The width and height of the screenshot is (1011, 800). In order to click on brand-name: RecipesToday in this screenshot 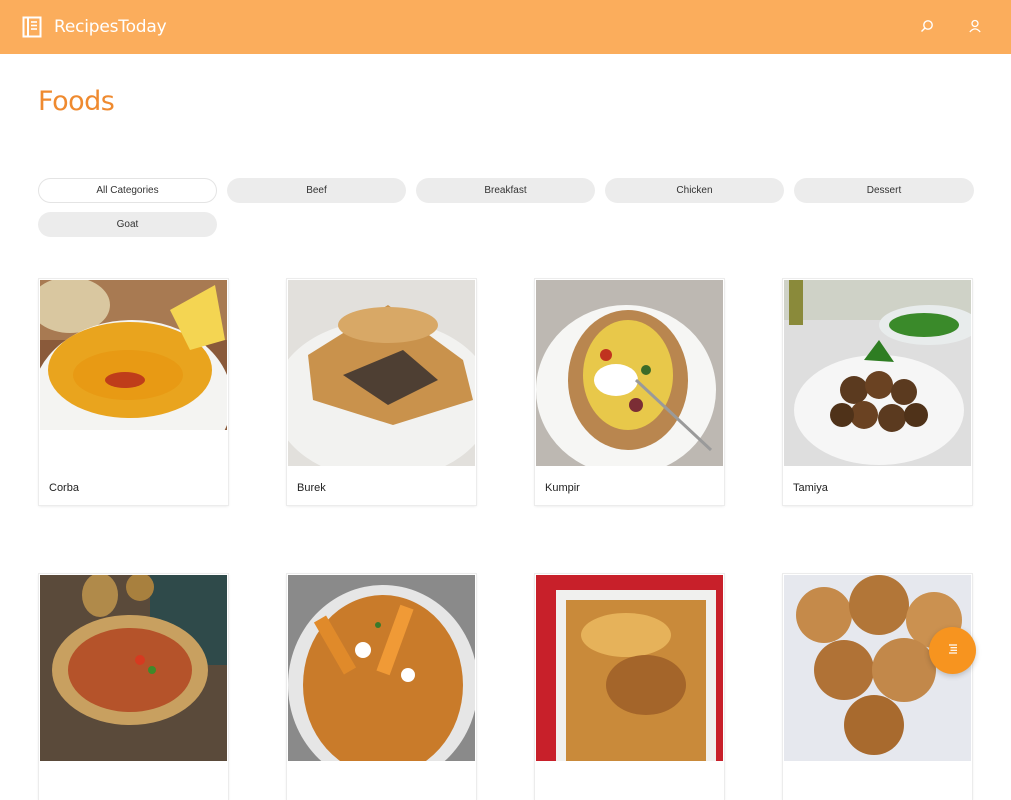, I will do `click(110, 27)`.